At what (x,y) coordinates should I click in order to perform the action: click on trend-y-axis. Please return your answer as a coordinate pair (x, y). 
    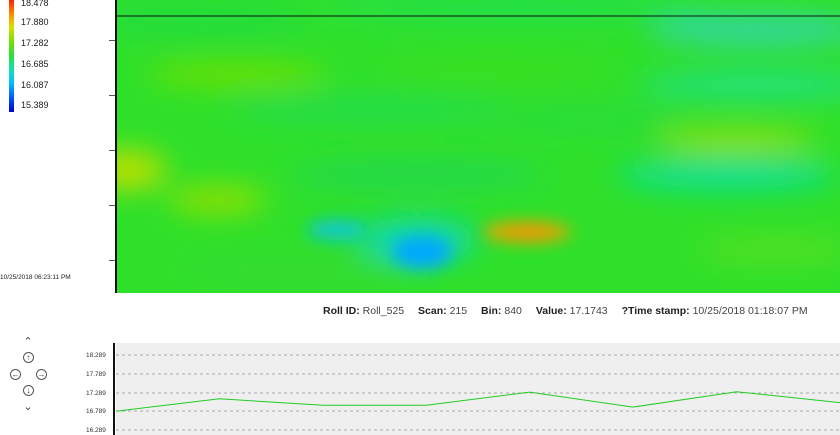
    Looking at the image, I should click on (114, 389).